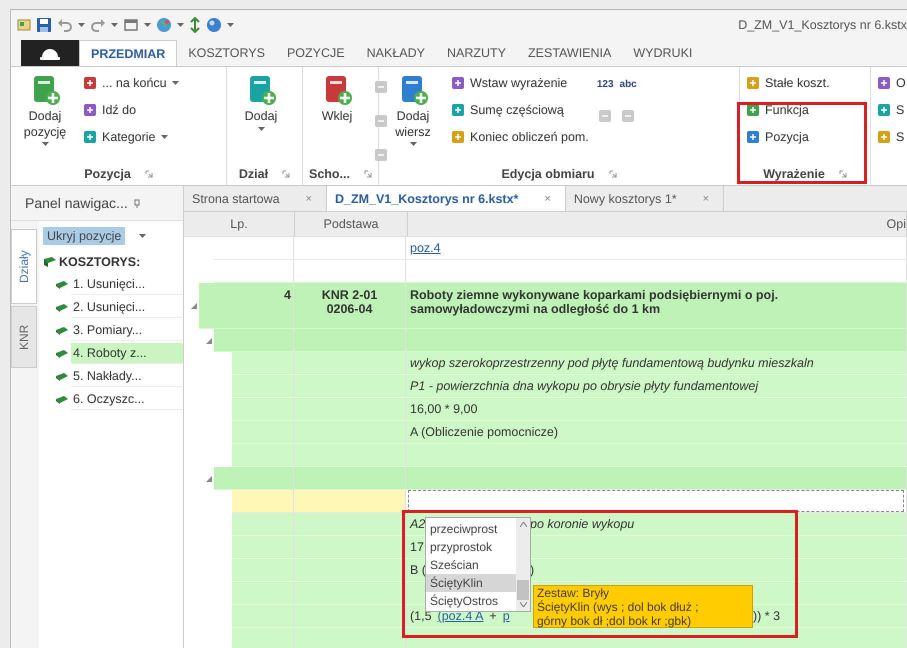  What do you see at coordinates (477, 53) in the screenshot?
I see `ribbon-tab: NARZUTY` at bounding box center [477, 53].